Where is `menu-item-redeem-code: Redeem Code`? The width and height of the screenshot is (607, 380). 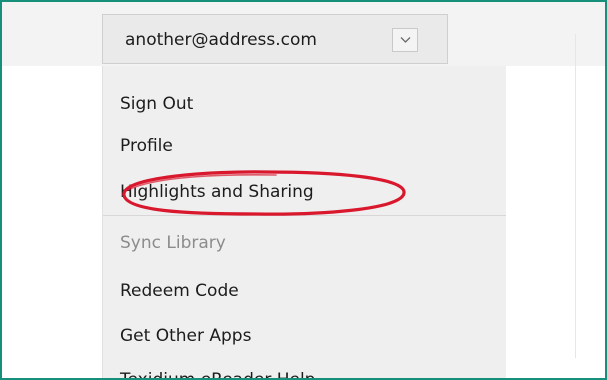 menu-item-redeem-code: Redeem Code is located at coordinates (179, 291).